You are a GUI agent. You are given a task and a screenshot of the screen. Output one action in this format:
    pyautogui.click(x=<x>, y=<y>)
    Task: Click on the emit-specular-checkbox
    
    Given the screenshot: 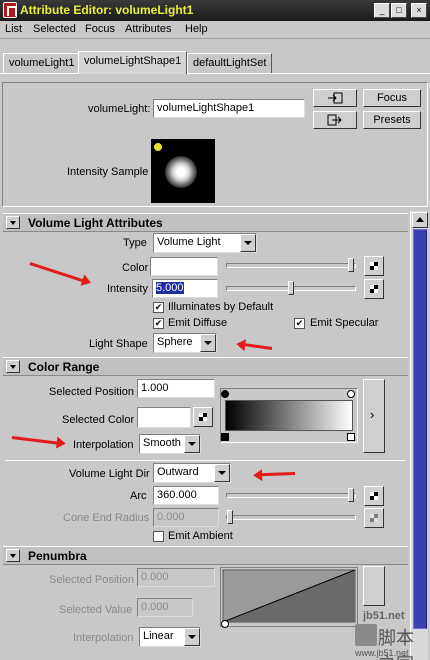 What is the action you would take?
    pyautogui.click(x=299, y=323)
    